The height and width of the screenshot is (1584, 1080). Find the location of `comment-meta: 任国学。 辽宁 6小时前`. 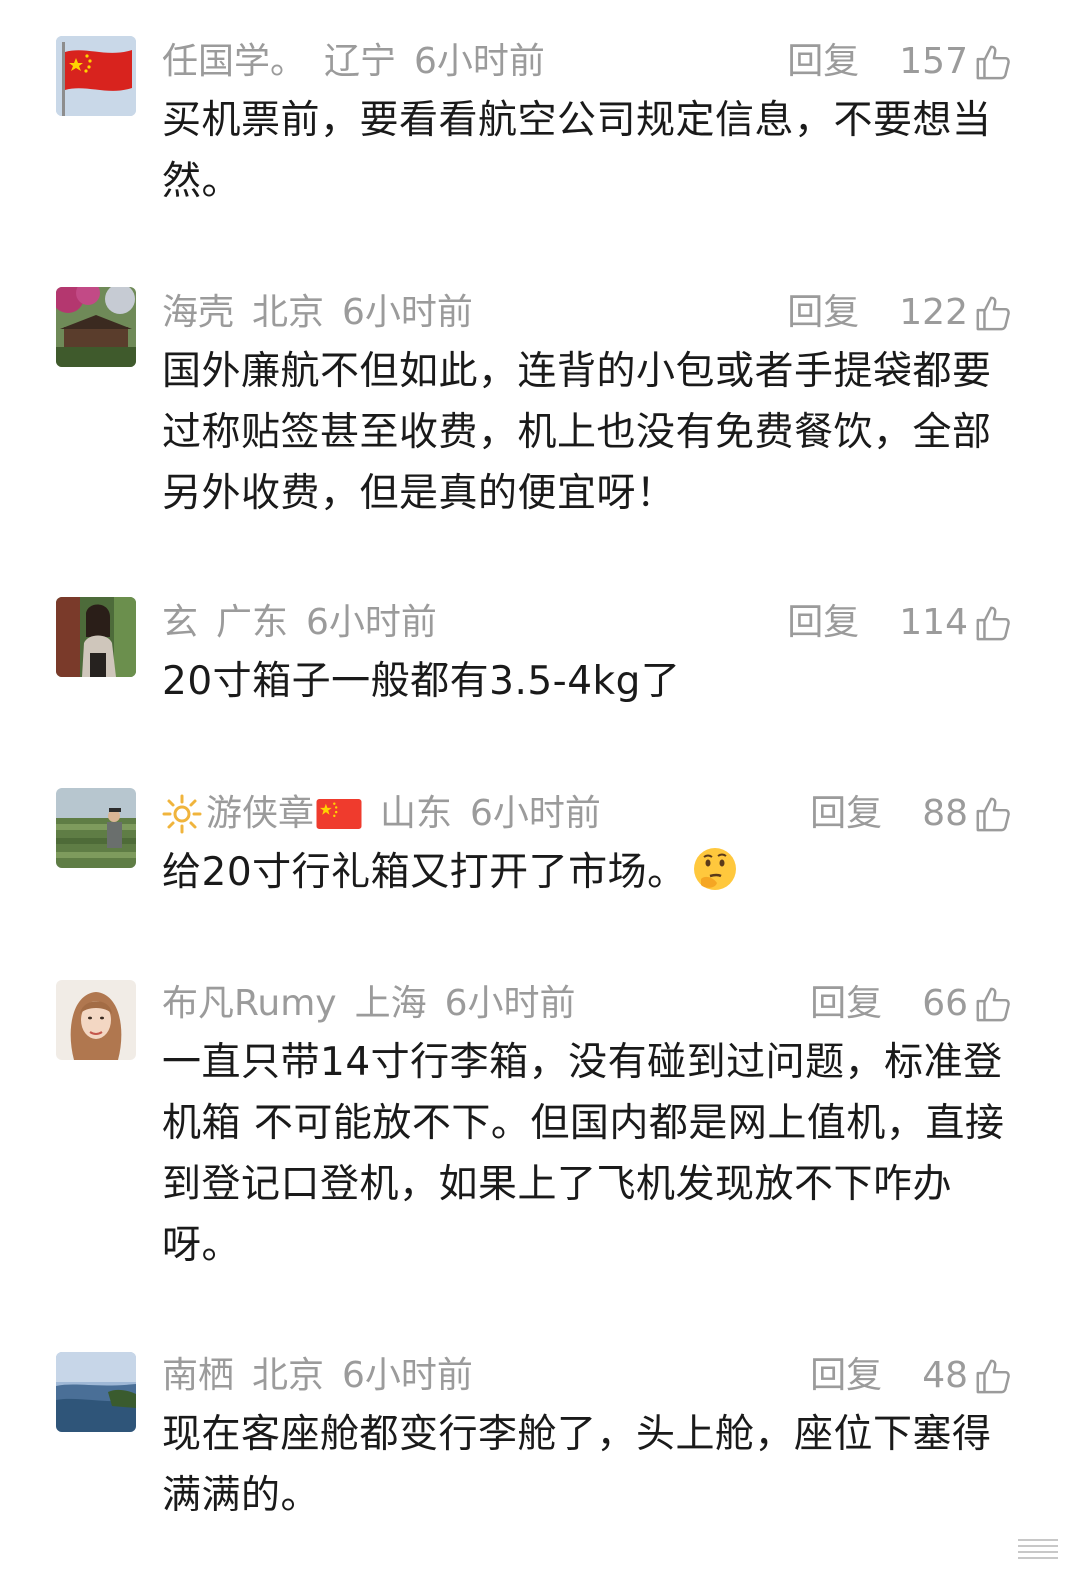

comment-meta: 任国学。 辽宁 6小时前 is located at coordinates (353, 62).